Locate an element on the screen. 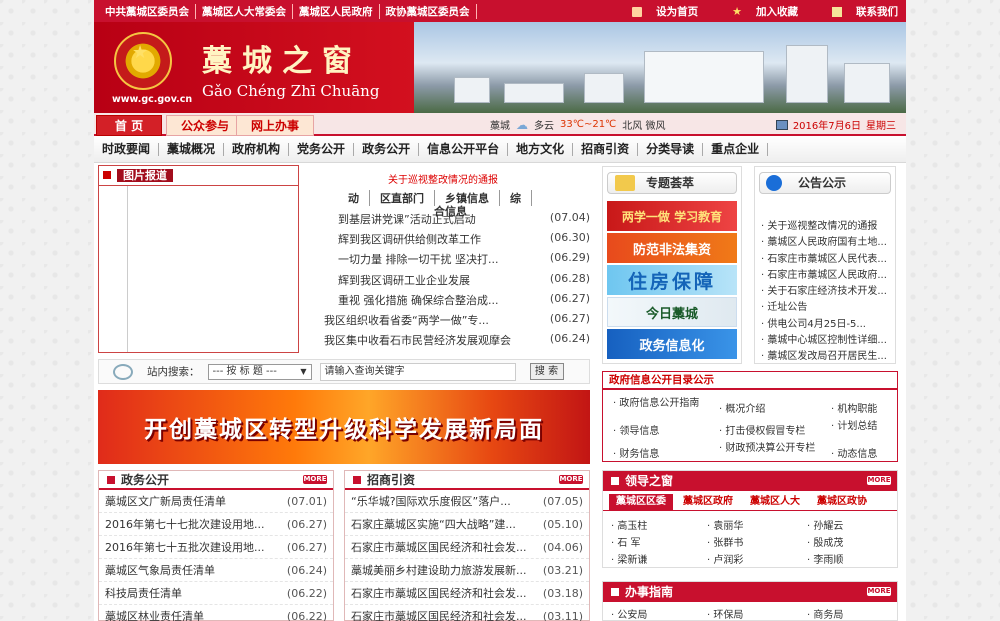 Image resolution: width=1000 pixels, height=621 pixels. weather-widget: 藁城 ☁ 多云 33℃~21℃ 北风 微风 is located at coordinates (577, 125).